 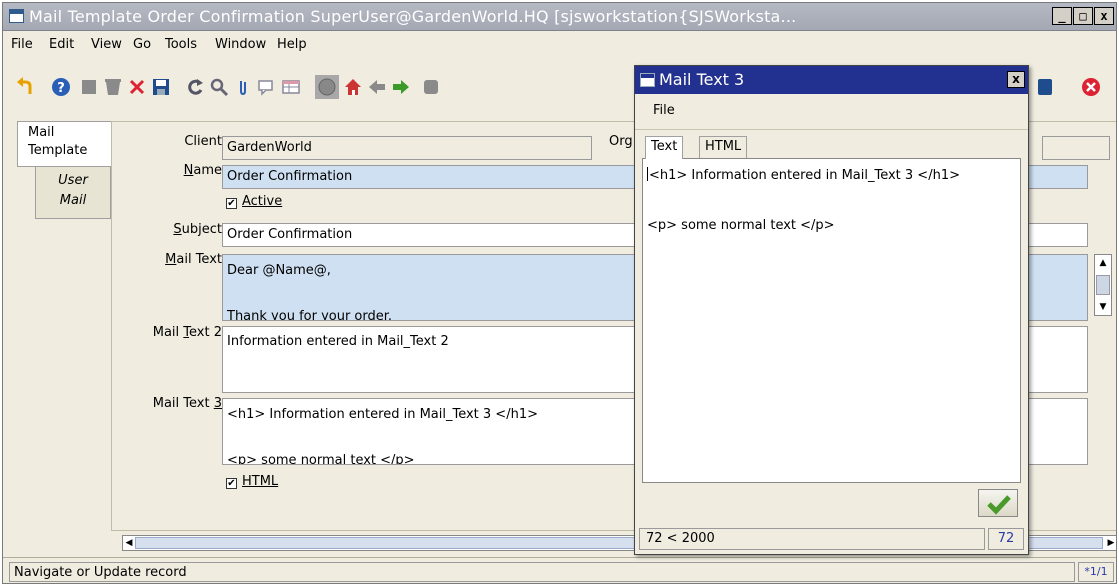 What do you see at coordinates (831, 80) in the screenshot?
I see `dialog-title-bar: Mail Text 3 x` at bounding box center [831, 80].